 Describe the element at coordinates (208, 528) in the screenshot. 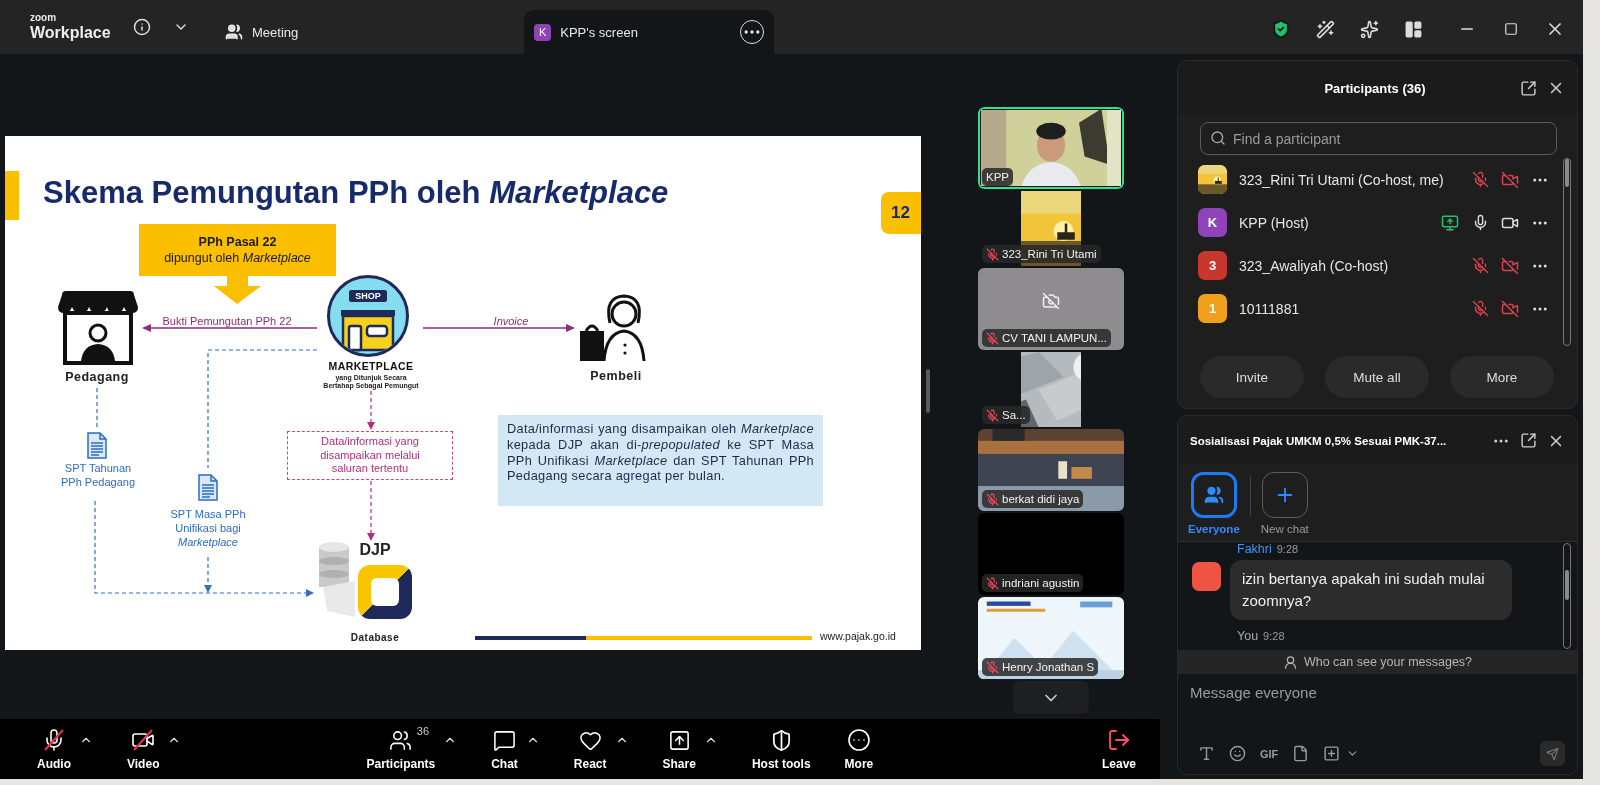

I see `document-label: SPT Masa PPh Unifikasi bagi Marketplace` at that location.